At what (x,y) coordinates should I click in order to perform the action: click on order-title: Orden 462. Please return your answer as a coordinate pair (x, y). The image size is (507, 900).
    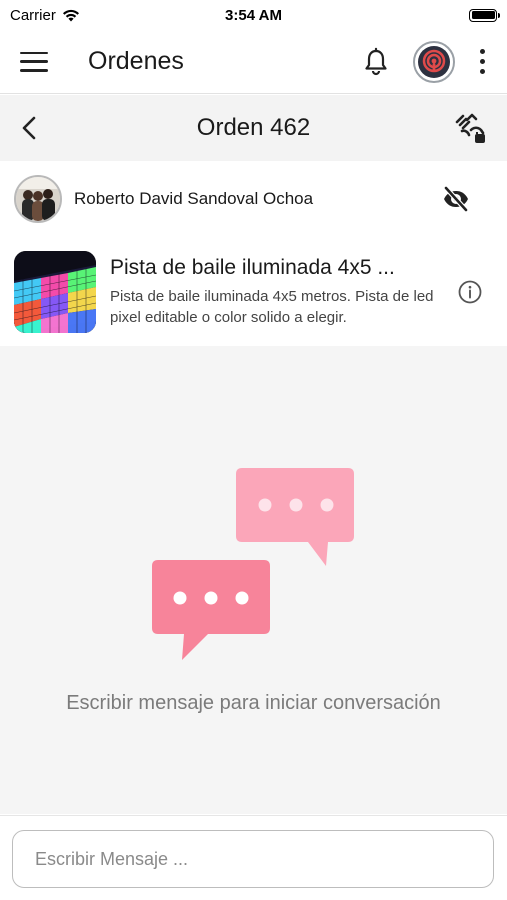
    Looking at the image, I should click on (253, 127).